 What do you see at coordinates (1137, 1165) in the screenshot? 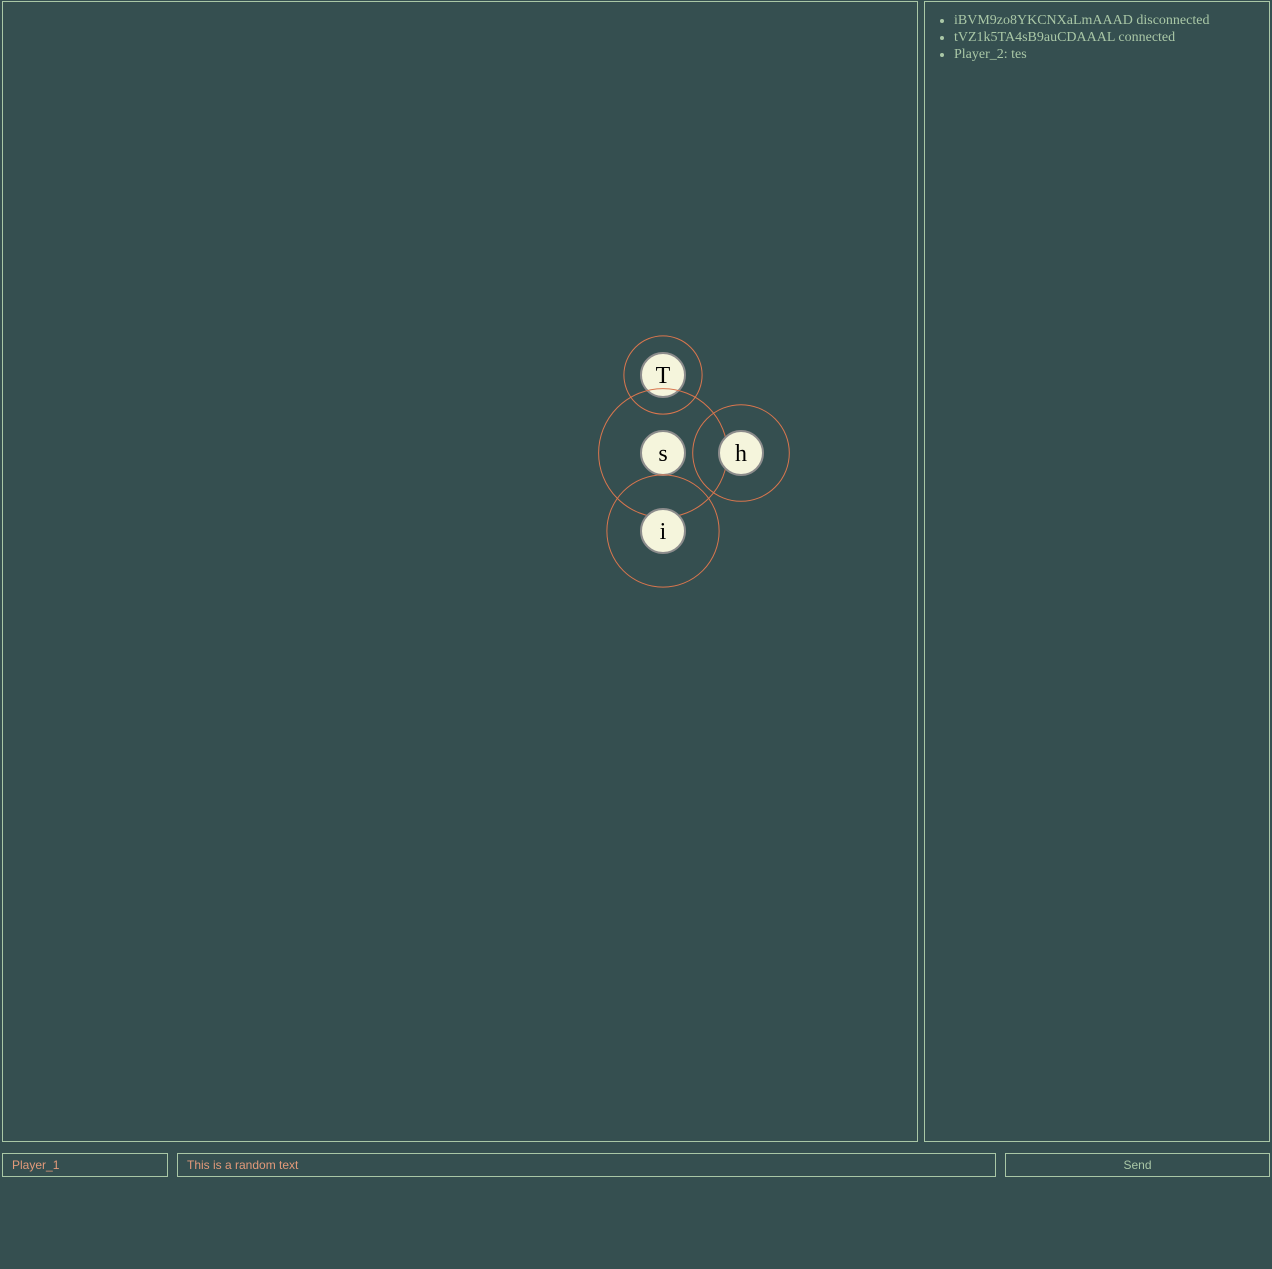
I see `send-button: Send` at bounding box center [1137, 1165].